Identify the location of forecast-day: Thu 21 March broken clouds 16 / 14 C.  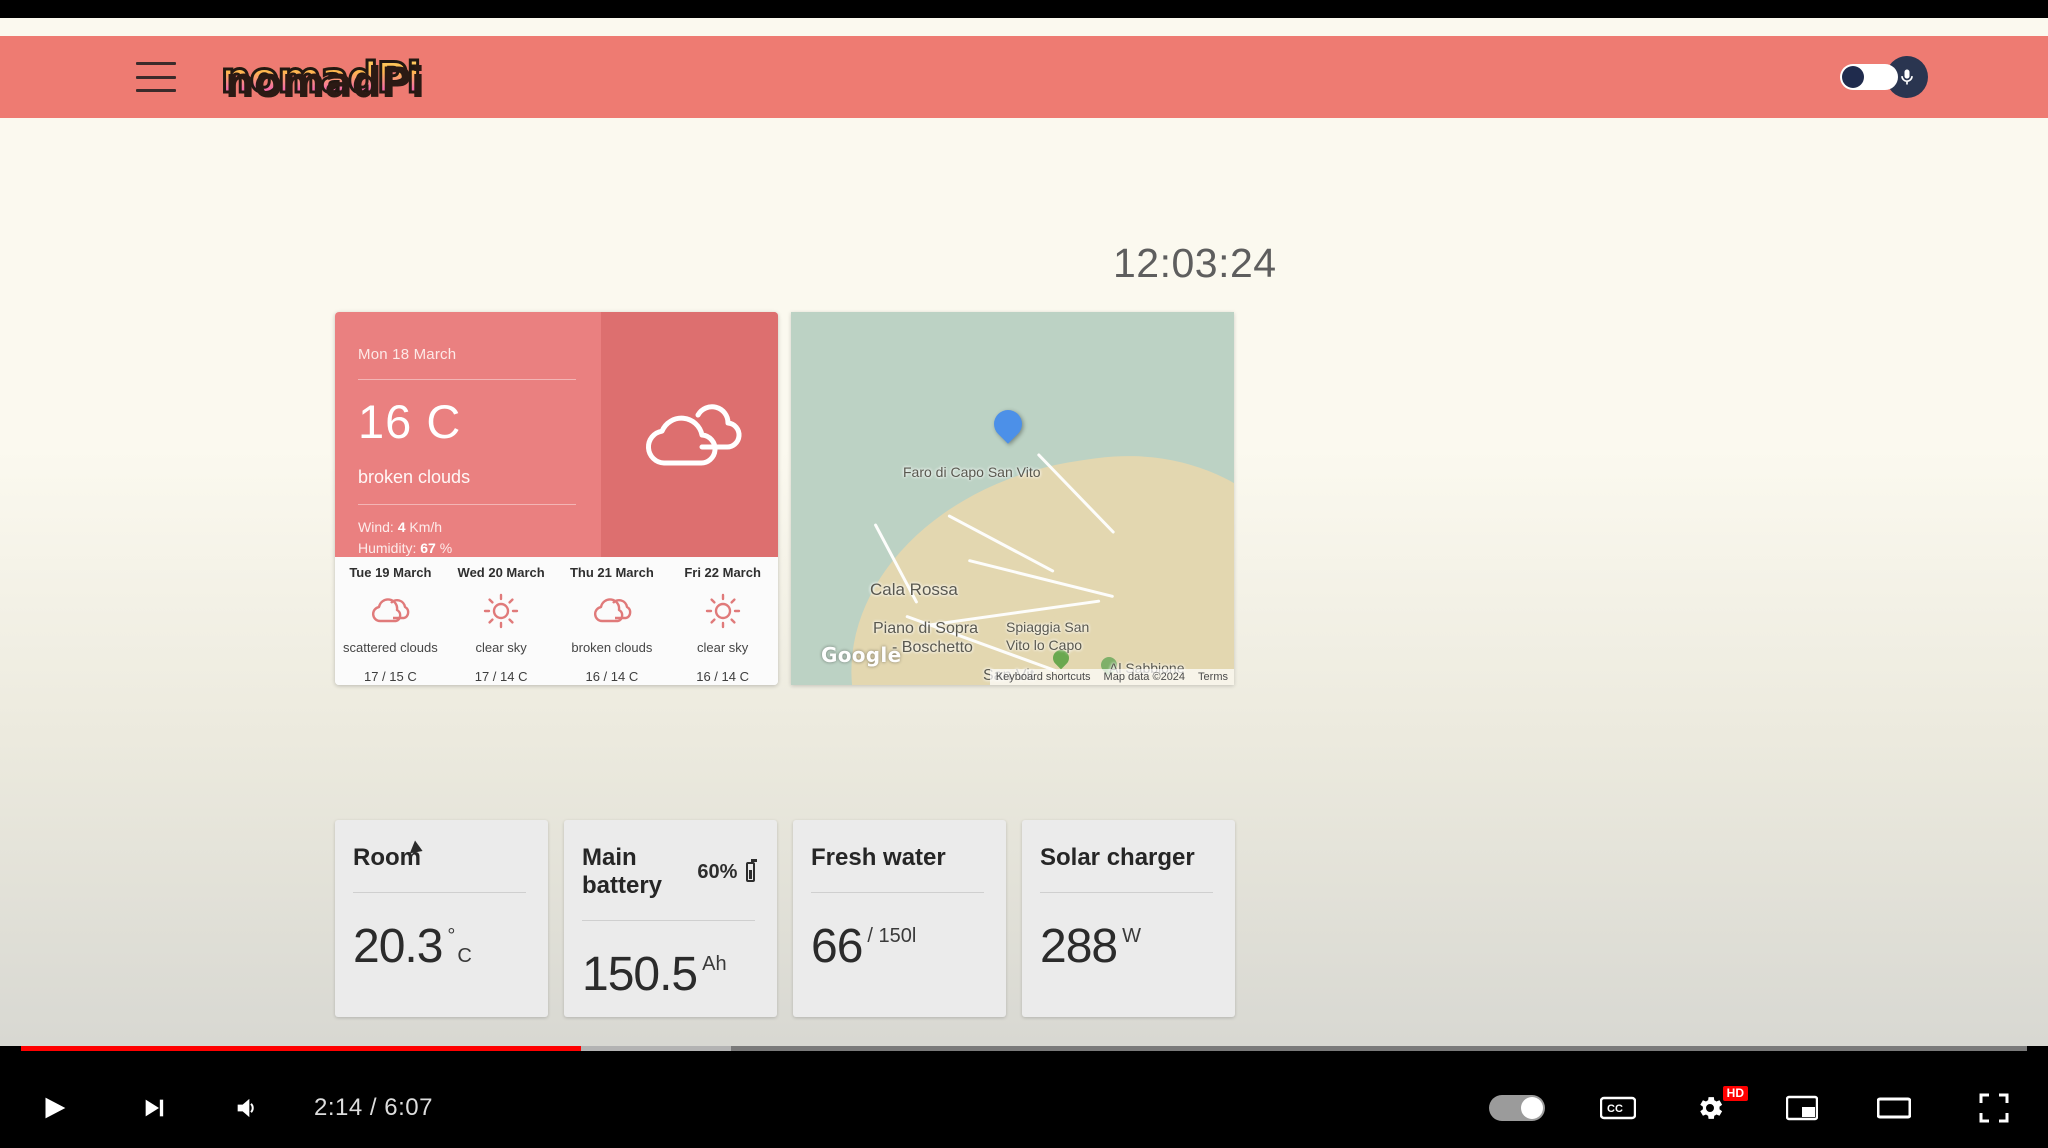
(612, 625).